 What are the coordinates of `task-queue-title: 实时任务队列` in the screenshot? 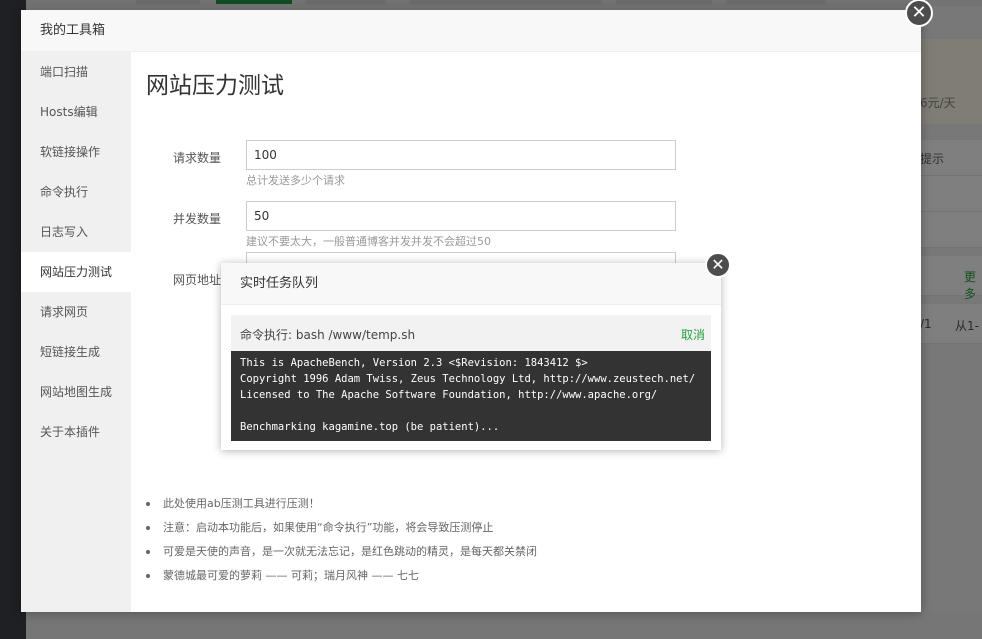 It's located at (471, 284).